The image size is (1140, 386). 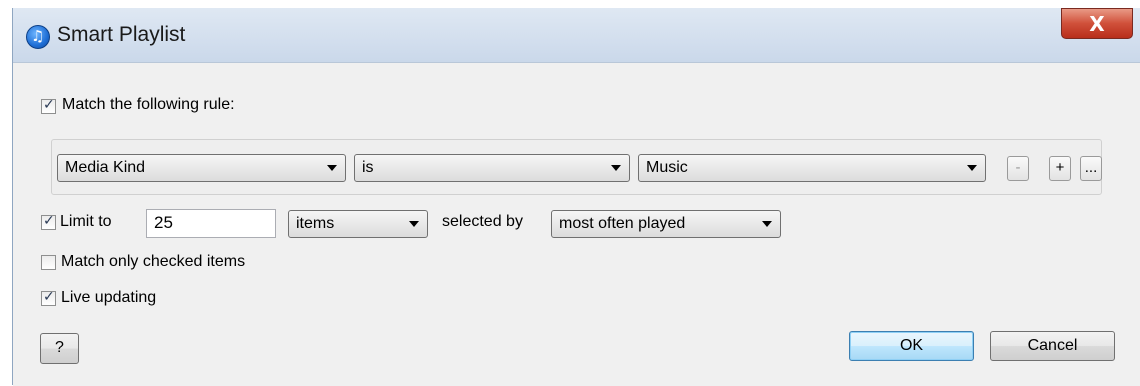 I want to click on selected-by-value: most often played, so click(x=622, y=223).